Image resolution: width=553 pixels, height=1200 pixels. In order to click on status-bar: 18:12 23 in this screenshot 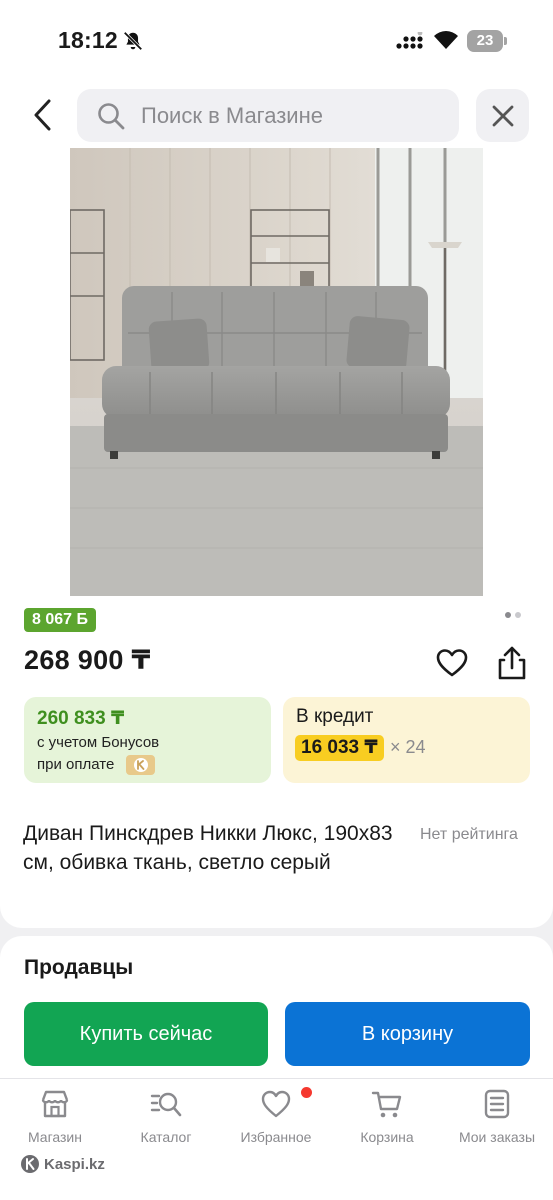, I will do `click(276, 40)`.